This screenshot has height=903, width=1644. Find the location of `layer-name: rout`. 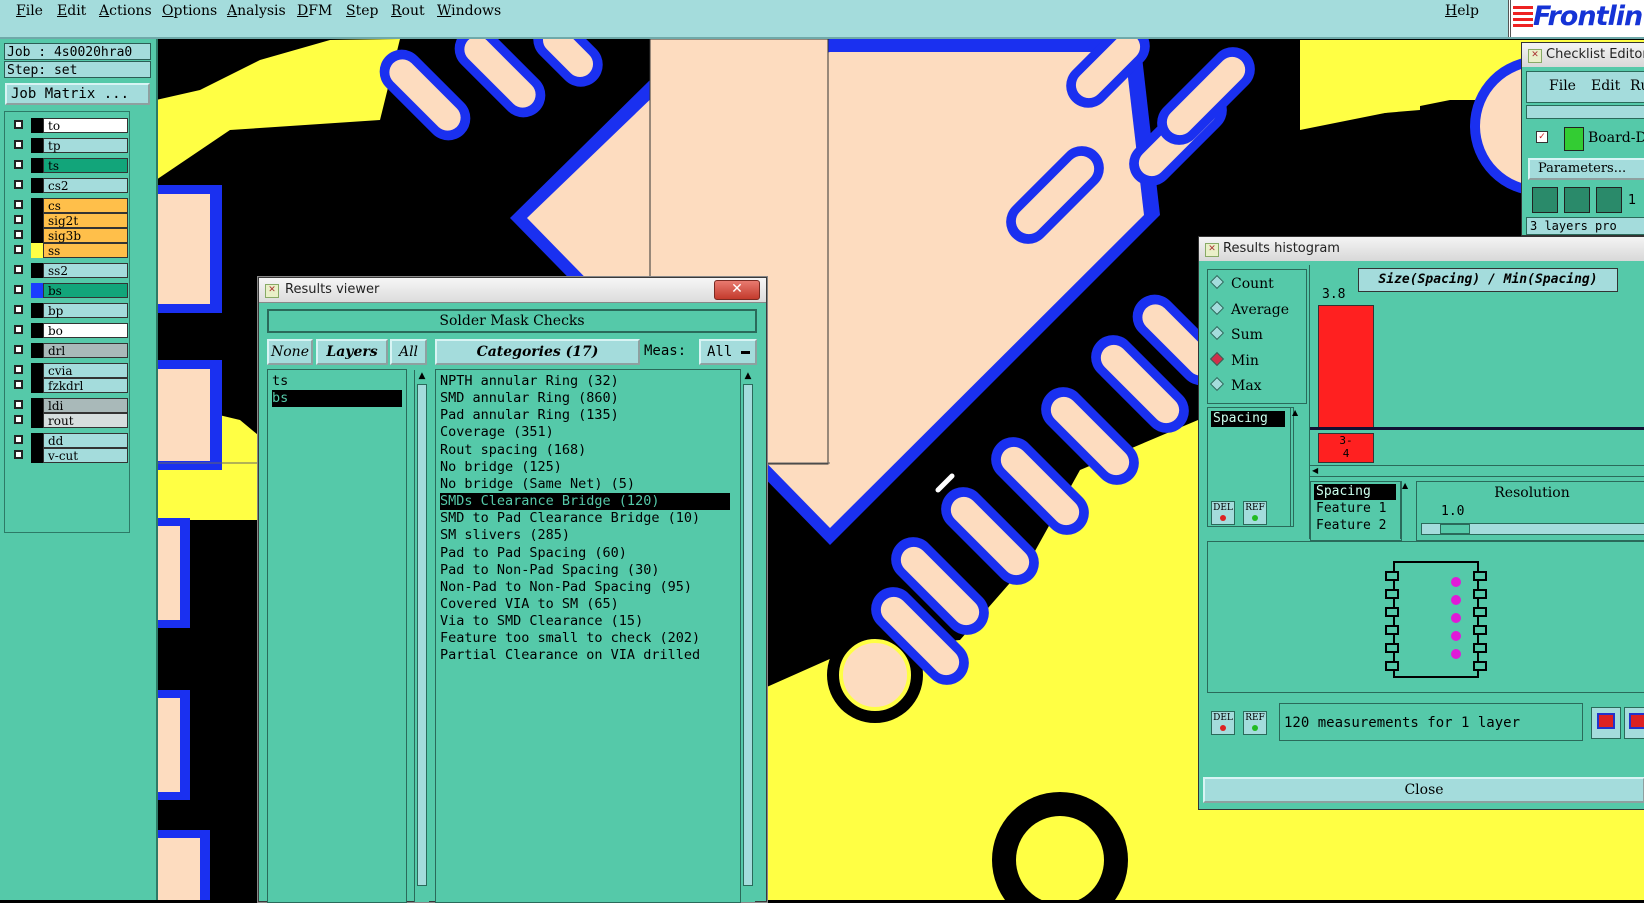

layer-name: rout is located at coordinates (85, 420).